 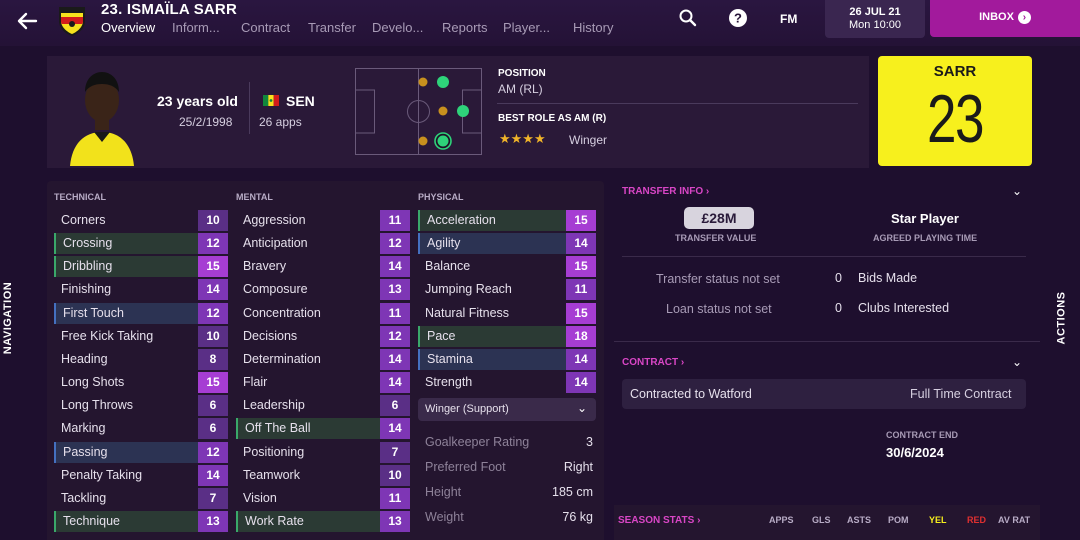 What do you see at coordinates (955, 119) in the screenshot?
I see `shirt-number: 23` at bounding box center [955, 119].